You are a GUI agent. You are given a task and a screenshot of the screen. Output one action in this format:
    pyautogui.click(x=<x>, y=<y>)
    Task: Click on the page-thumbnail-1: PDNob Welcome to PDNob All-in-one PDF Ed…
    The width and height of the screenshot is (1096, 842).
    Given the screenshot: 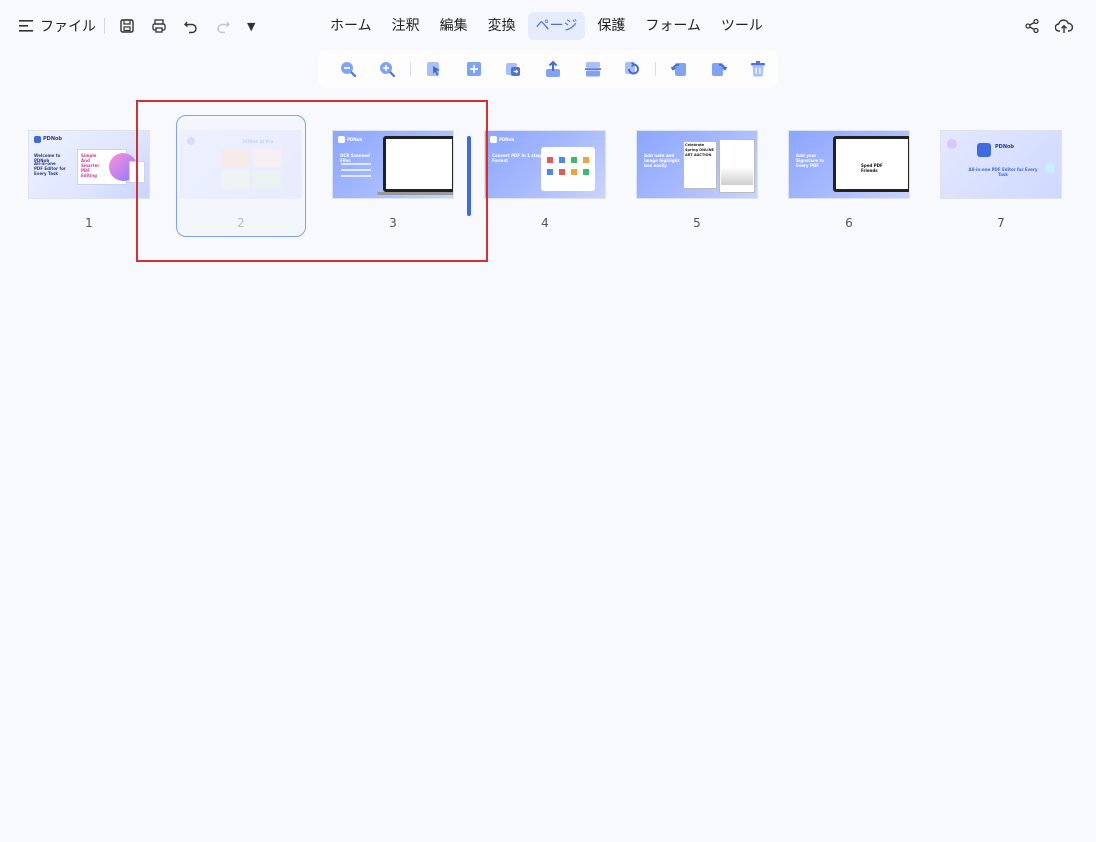 What is the action you would take?
    pyautogui.click(x=89, y=180)
    